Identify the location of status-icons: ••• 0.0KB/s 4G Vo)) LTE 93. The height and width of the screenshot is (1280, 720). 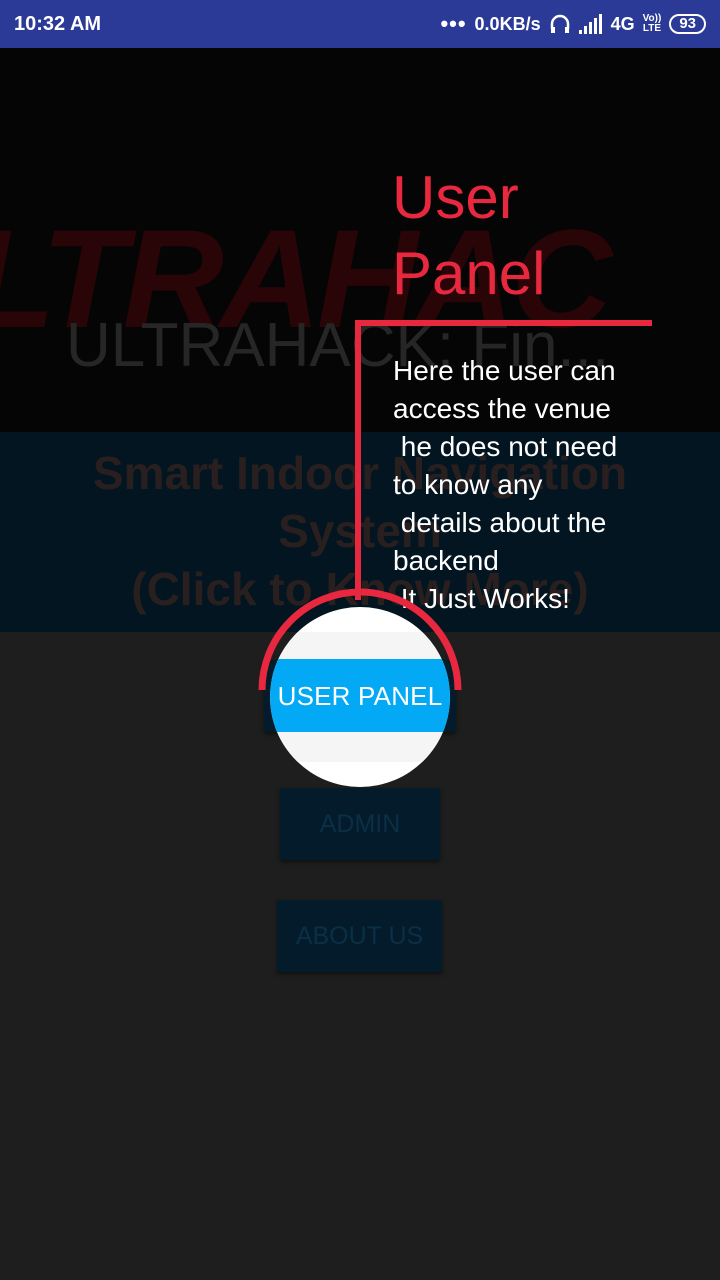
(573, 24).